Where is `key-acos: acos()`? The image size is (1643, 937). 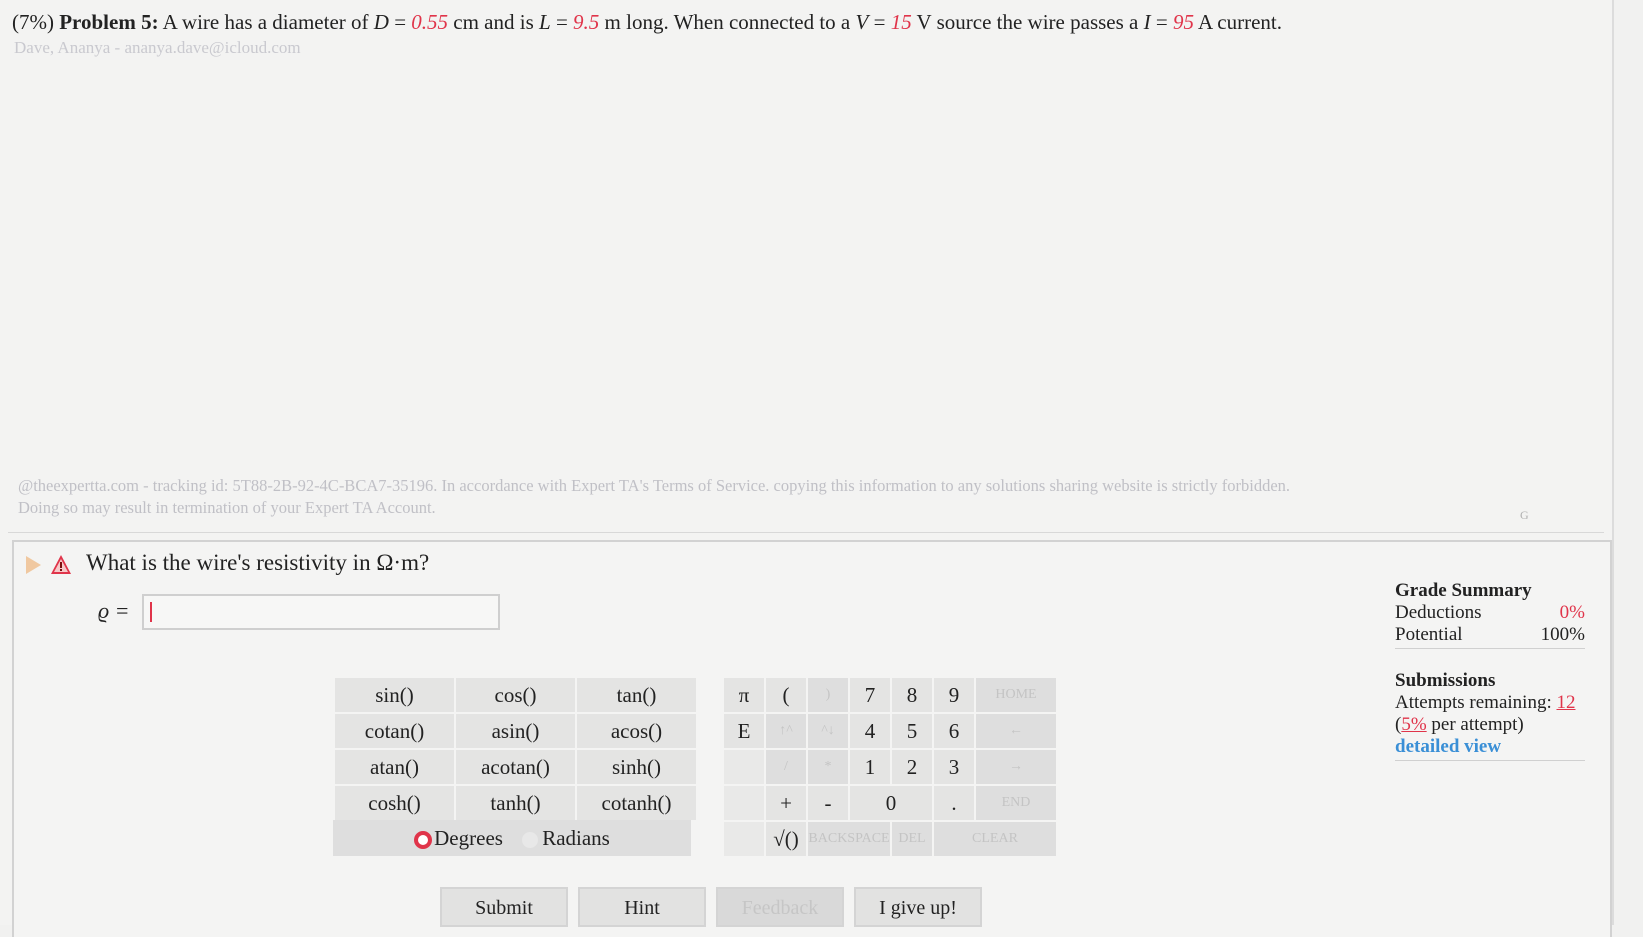 key-acos: acos() is located at coordinates (636, 731).